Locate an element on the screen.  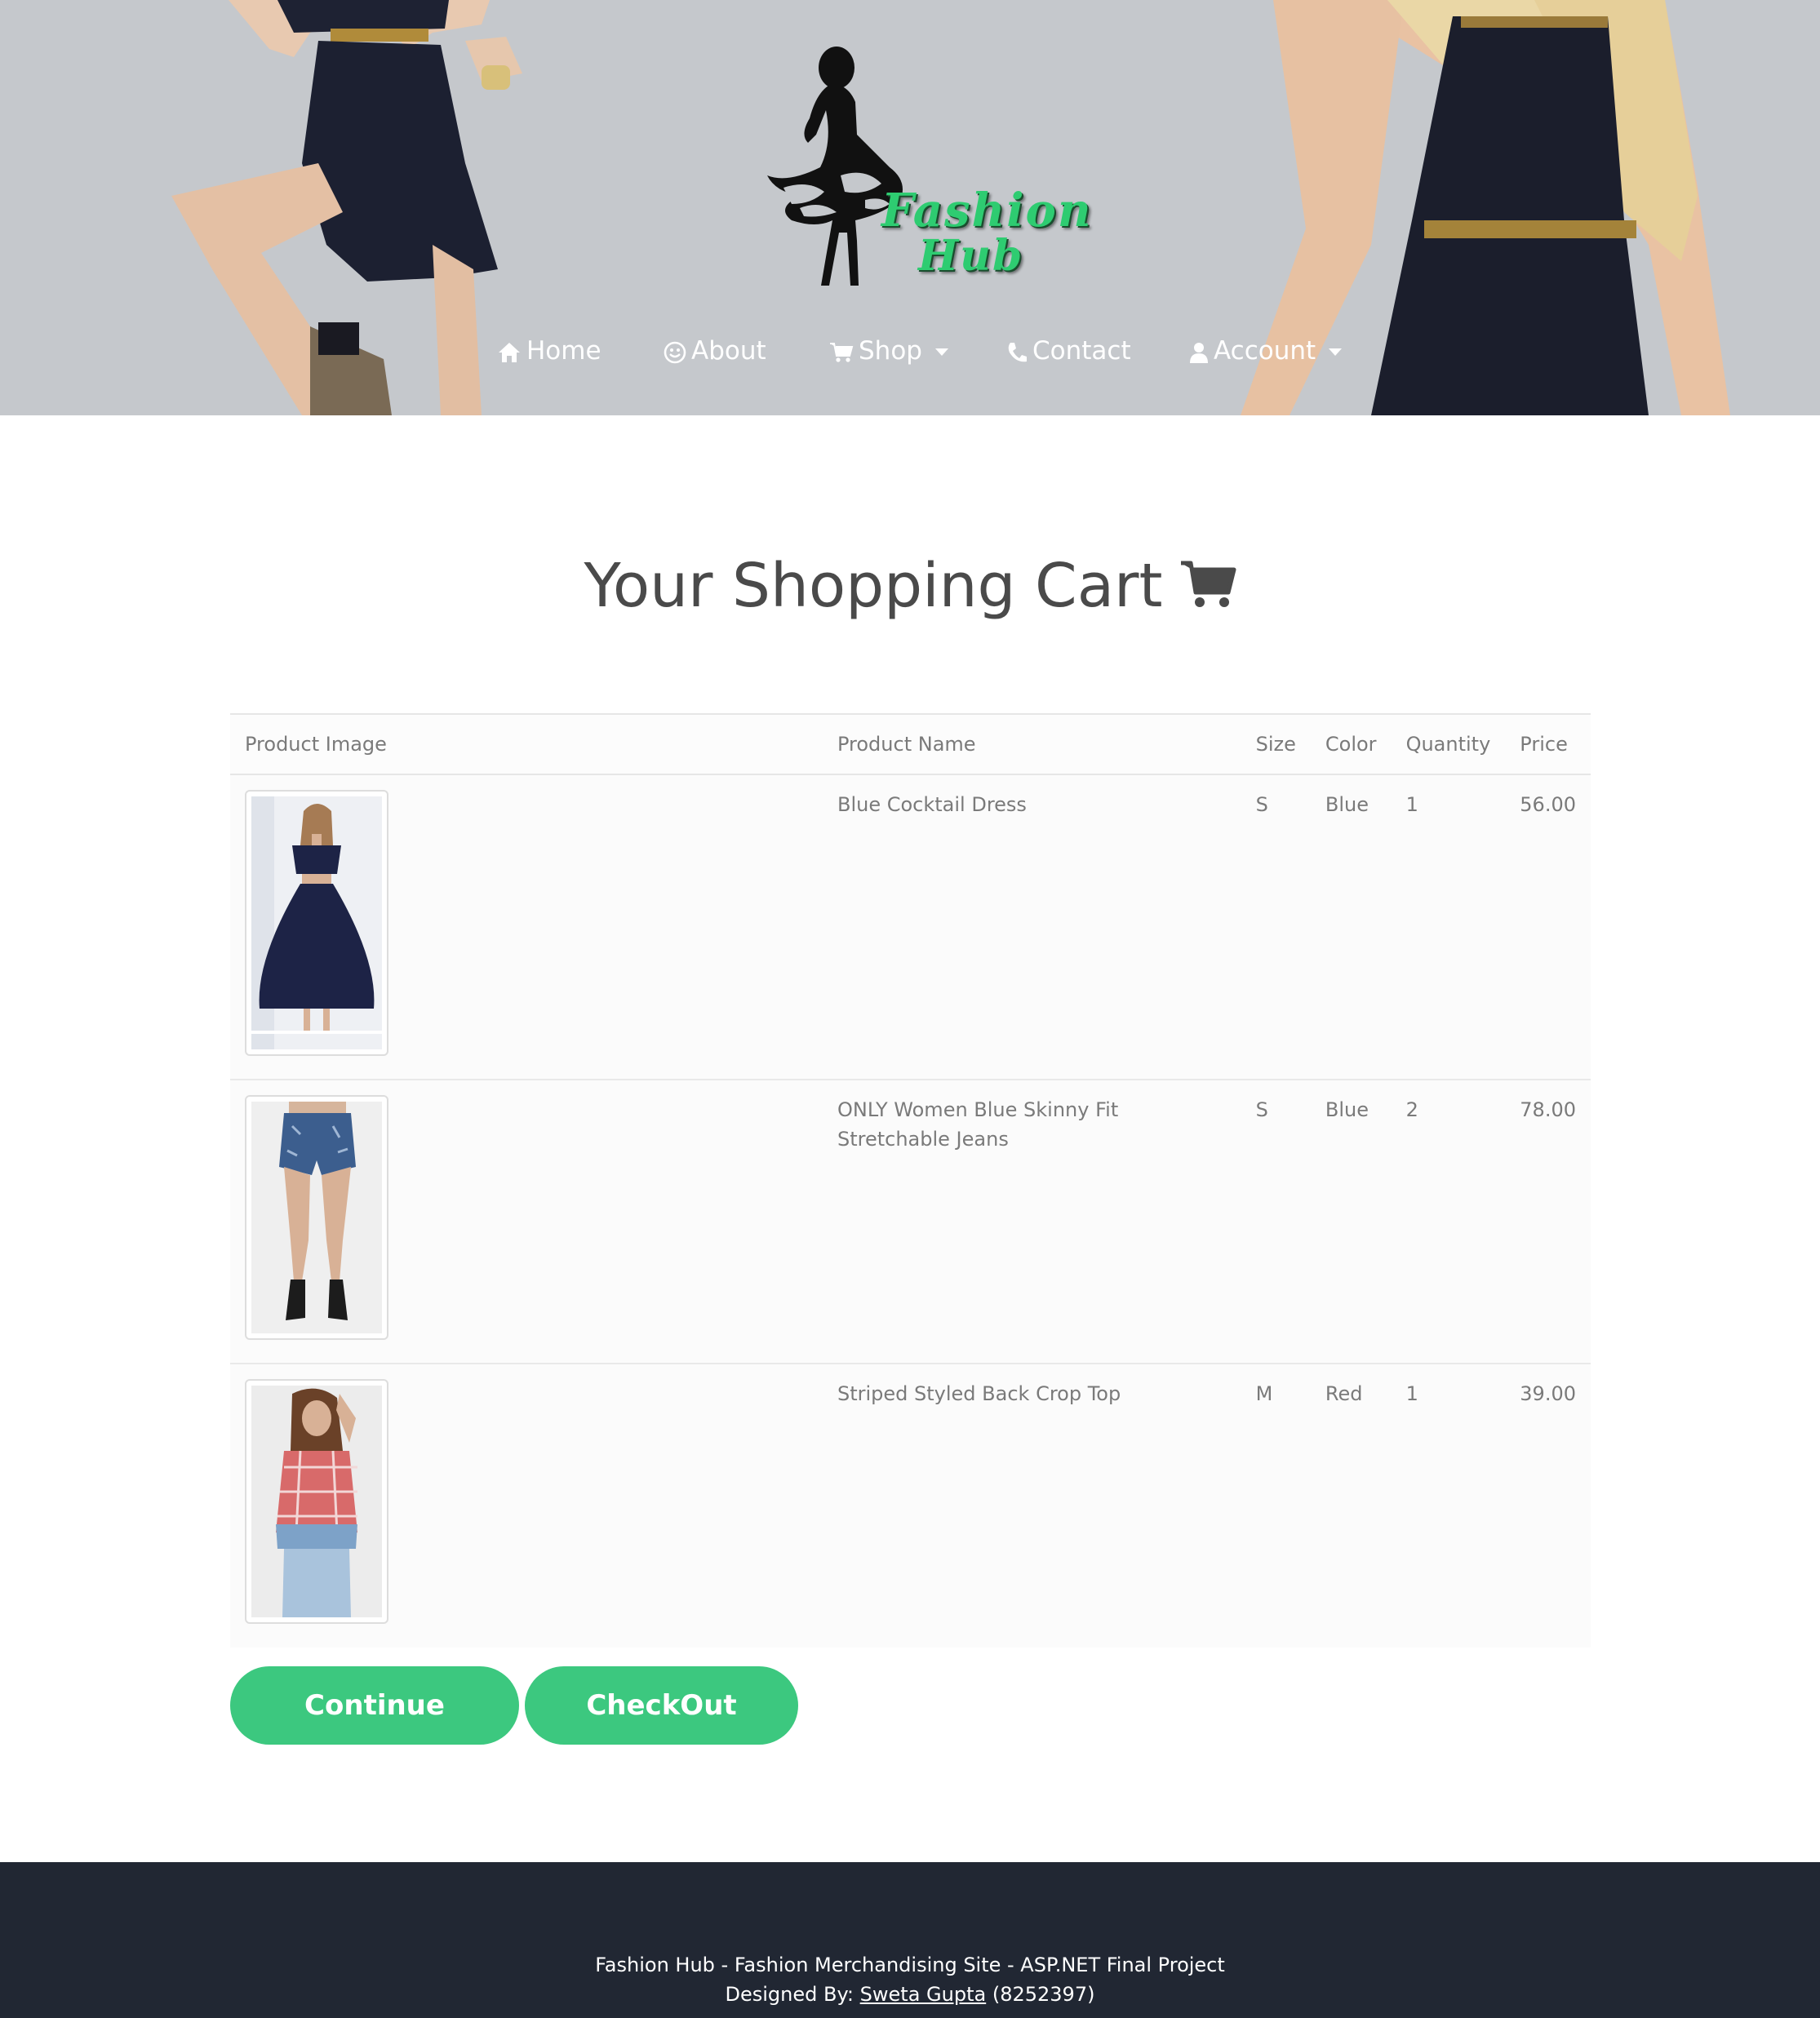
nav-item-shop-label: Shop is located at coordinates (890, 351).